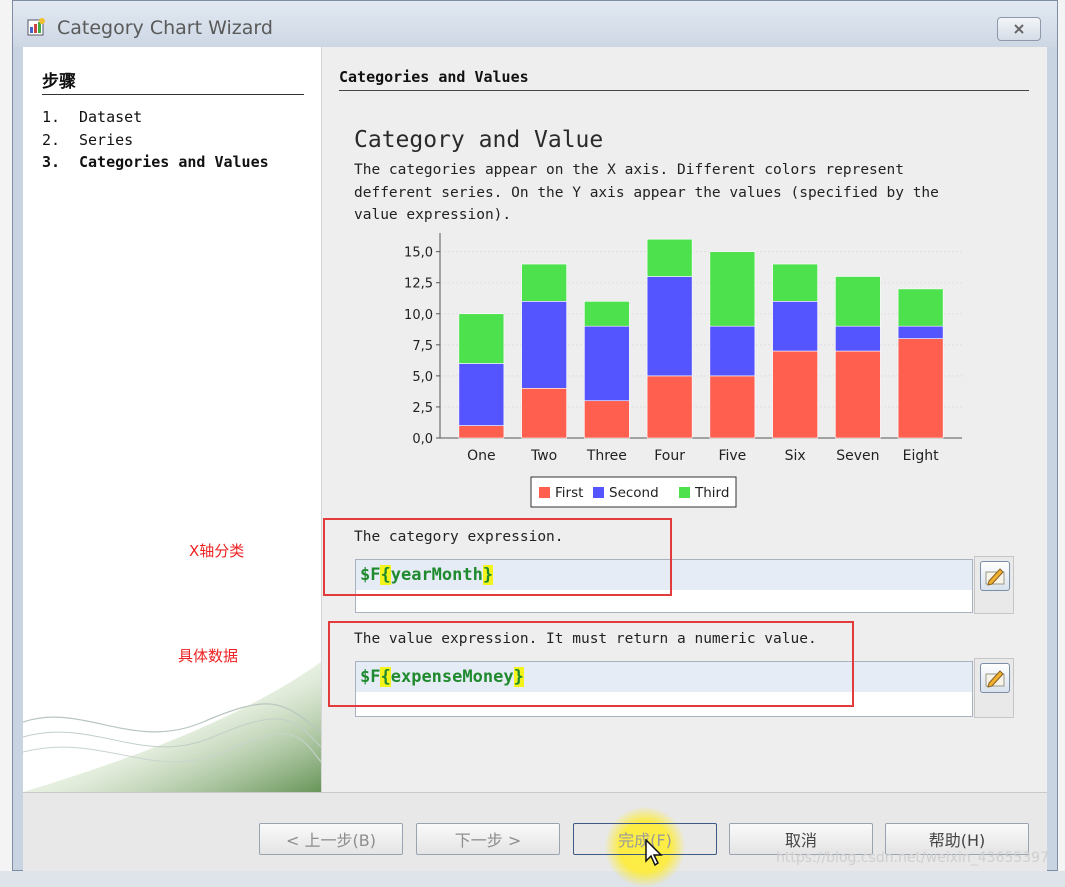 Image resolution: width=1065 pixels, height=887 pixels. What do you see at coordinates (418, 315) in the screenshot?
I see `y-tick-label: 10,0` at bounding box center [418, 315].